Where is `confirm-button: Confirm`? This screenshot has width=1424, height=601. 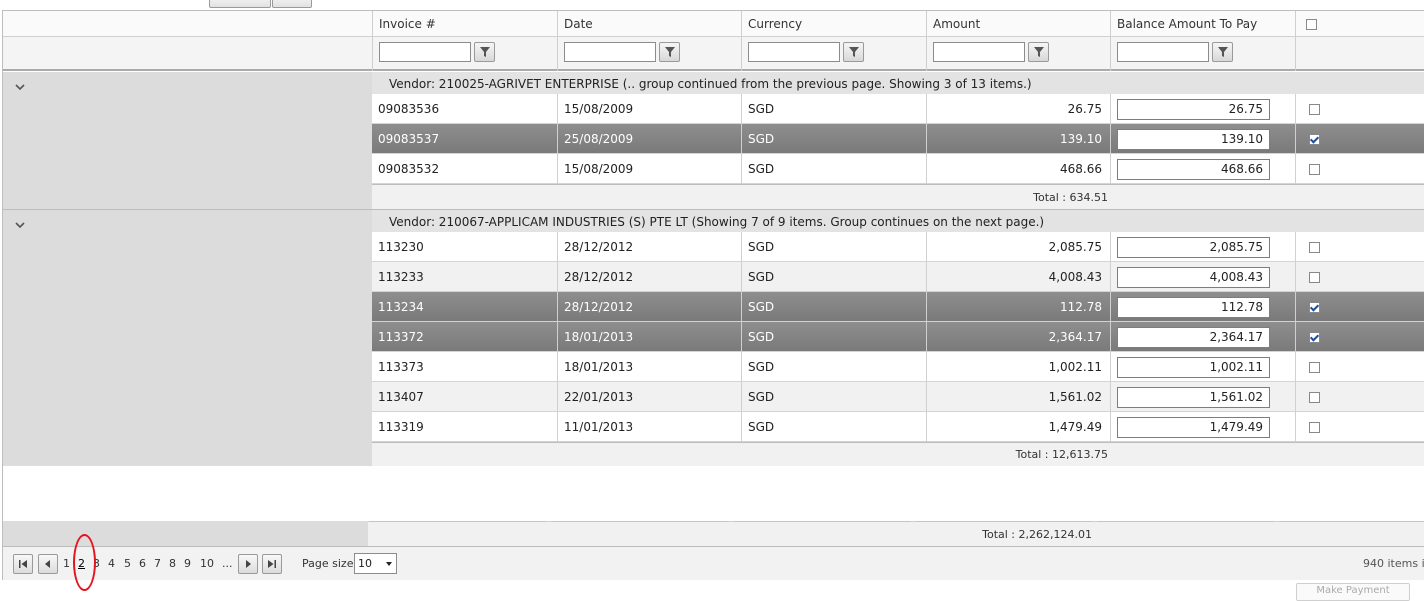
confirm-button: Confirm is located at coordinates (240, 4).